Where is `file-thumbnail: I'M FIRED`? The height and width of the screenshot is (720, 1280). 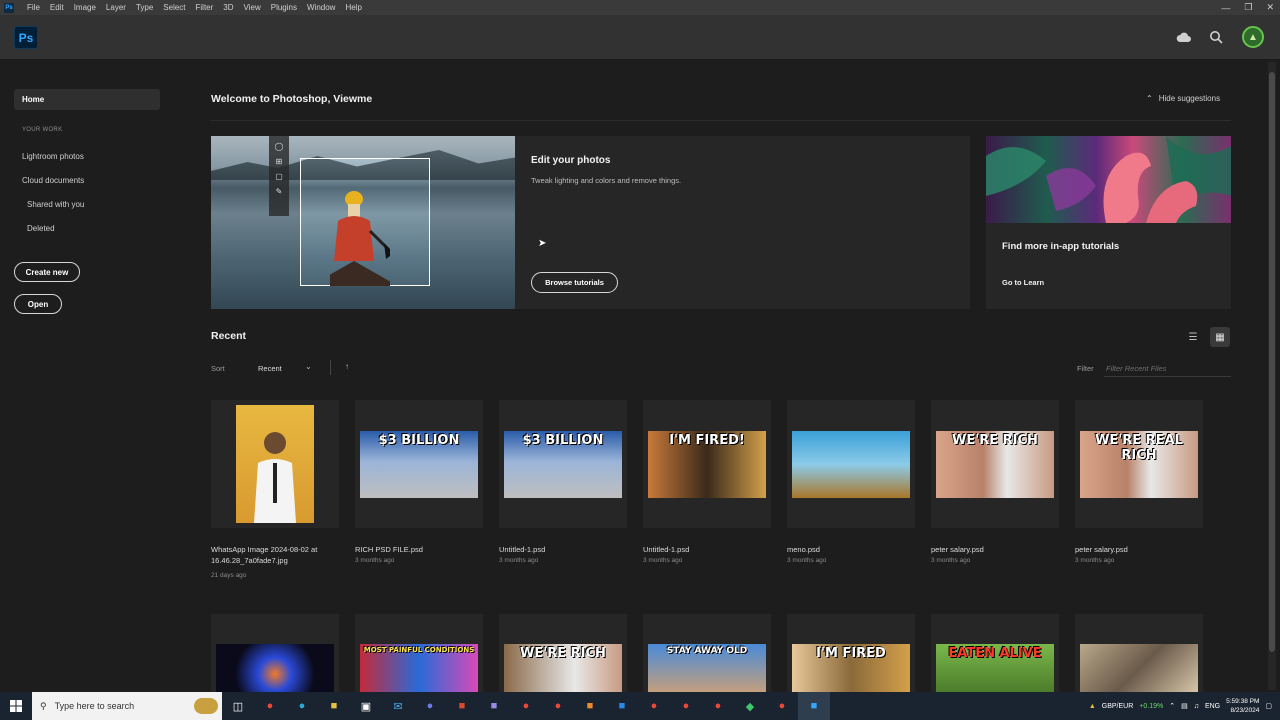
file-thumbnail: I'M FIRED is located at coordinates (851, 653).